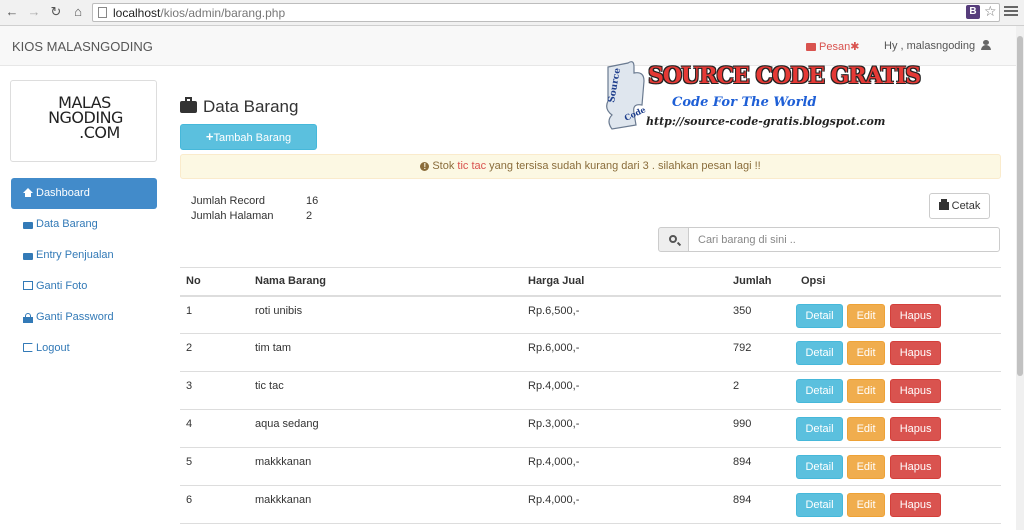 This screenshot has width=1024, height=530. Describe the element at coordinates (1011, 11) in the screenshot. I see `browser-menu-icon` at that location.